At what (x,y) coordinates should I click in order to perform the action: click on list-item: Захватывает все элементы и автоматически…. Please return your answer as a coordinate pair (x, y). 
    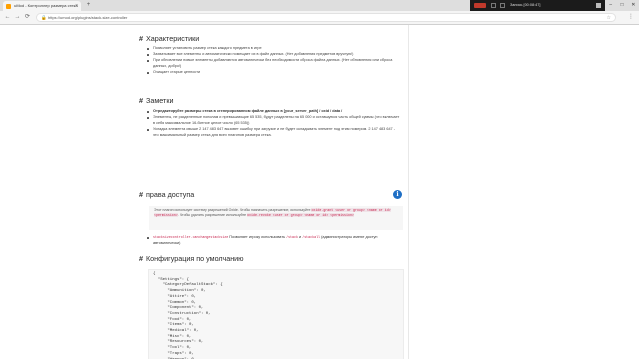
    Looking at the image, I should click on (274, 55).